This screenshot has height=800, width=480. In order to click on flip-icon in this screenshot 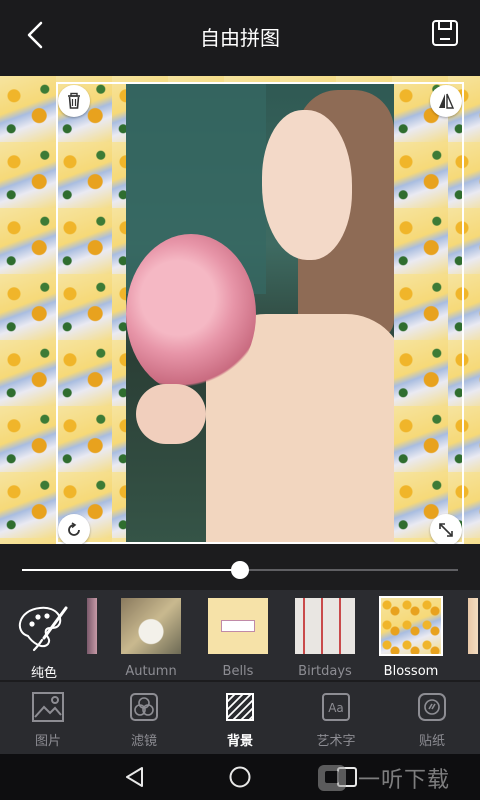, I will do `click(447, 101)`.